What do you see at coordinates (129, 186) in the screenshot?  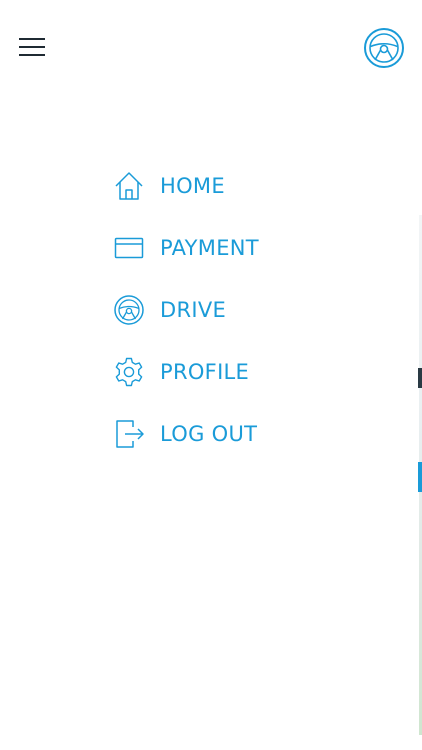 I see `house-icon` at bounding box center [129, 186].